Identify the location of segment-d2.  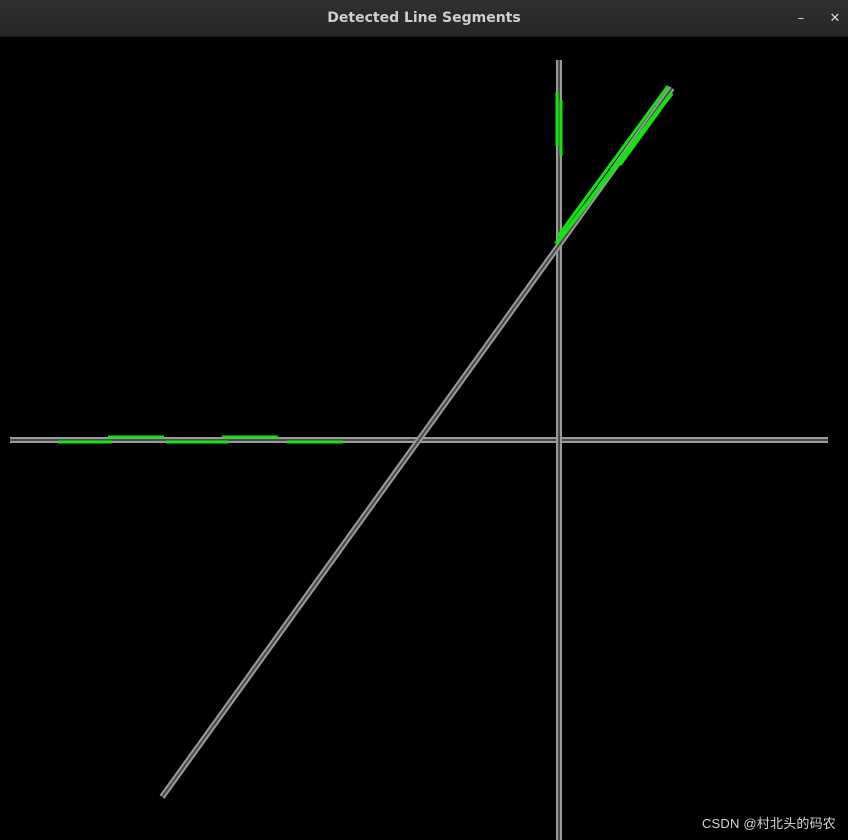
(613, 161).